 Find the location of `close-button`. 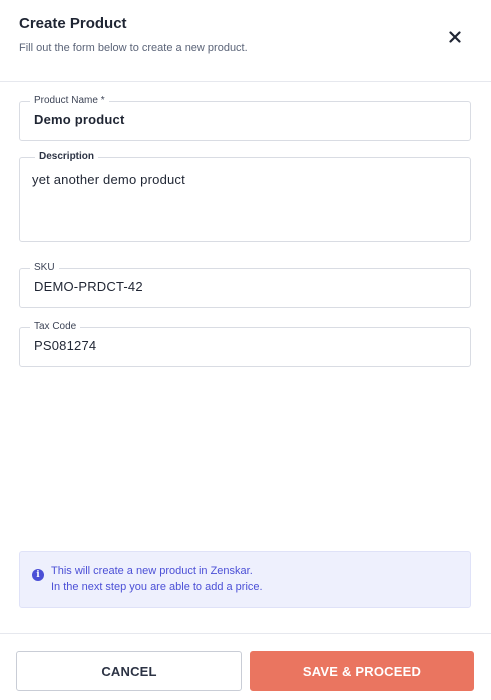

close-button is located at coordinates (455, 37).